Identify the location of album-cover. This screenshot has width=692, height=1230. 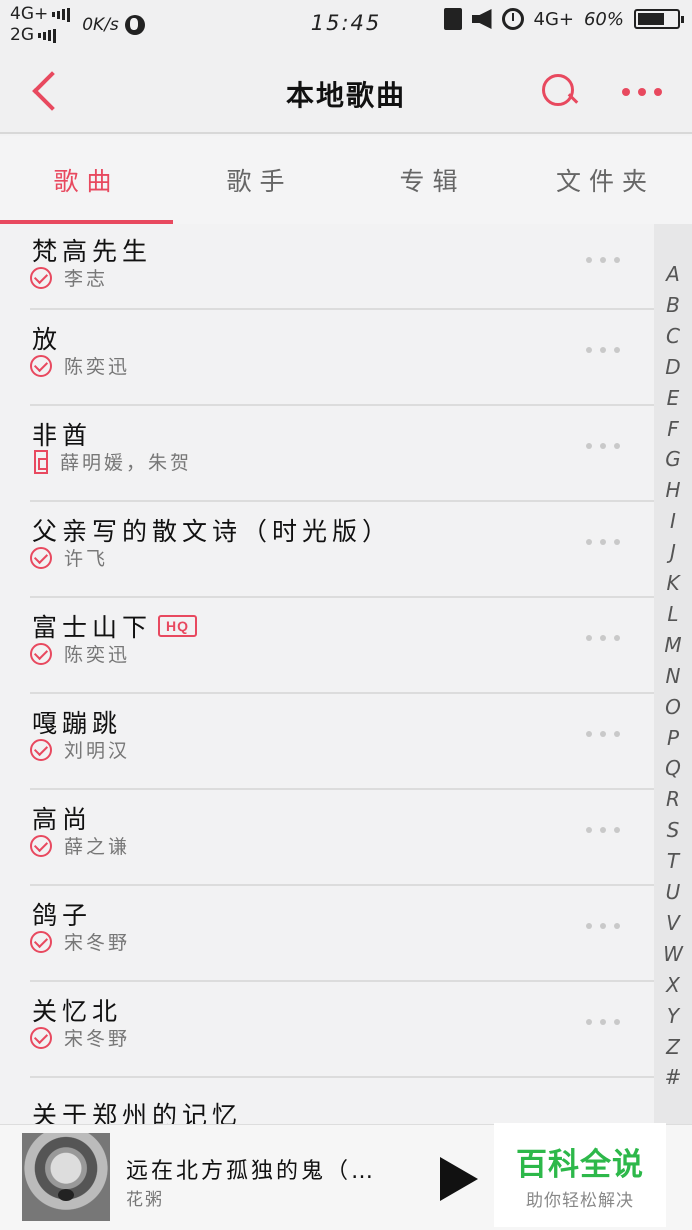
(66, 1177).